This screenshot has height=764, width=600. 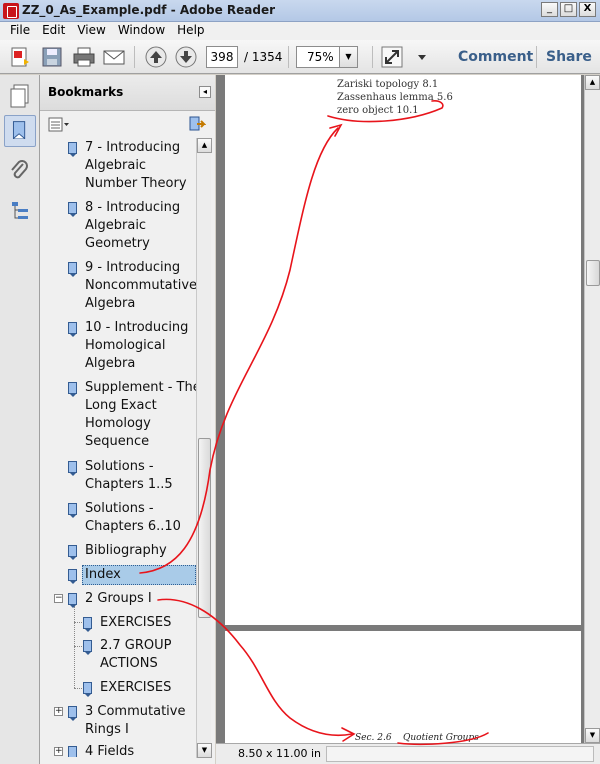 What do you see at coordinates (20, 172) in the screenshot?
I see `attachments-icon` at bounding box center [20, 172].